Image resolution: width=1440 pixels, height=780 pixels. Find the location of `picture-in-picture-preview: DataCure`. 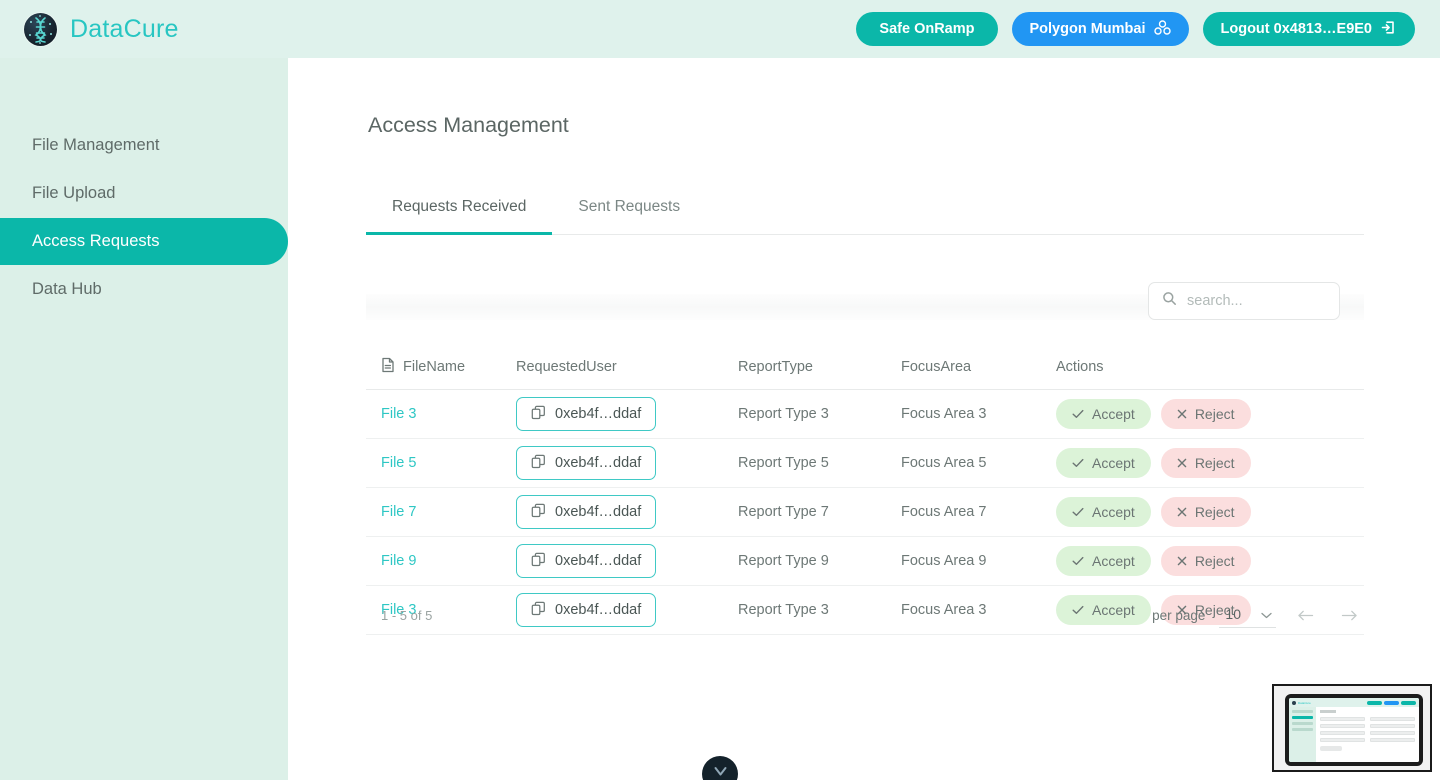

picture-in-picture-preview: DataCure is located at coordinates (1352, 728).